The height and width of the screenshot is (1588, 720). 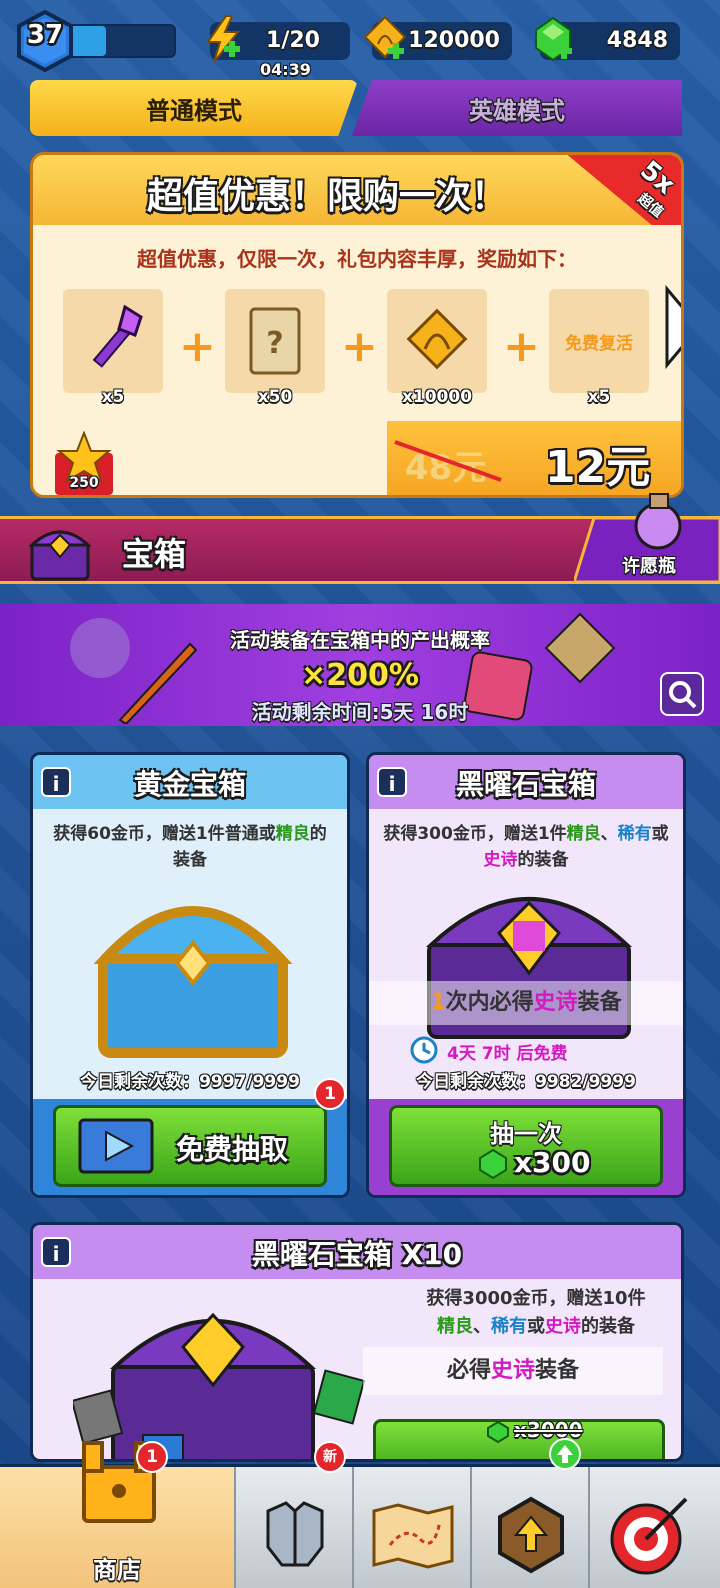 What do you see at coordinates (519, 1438) in the screenshot?
I see `draw-ten-button: x3000` at bounding box center [519, 1438].